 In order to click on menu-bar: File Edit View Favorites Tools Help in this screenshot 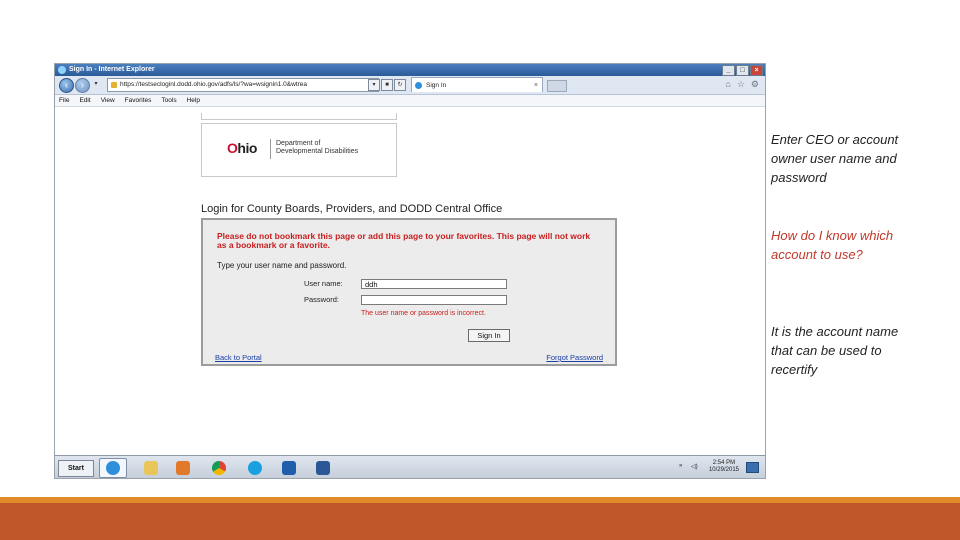, I will do `click(410, 101)`.